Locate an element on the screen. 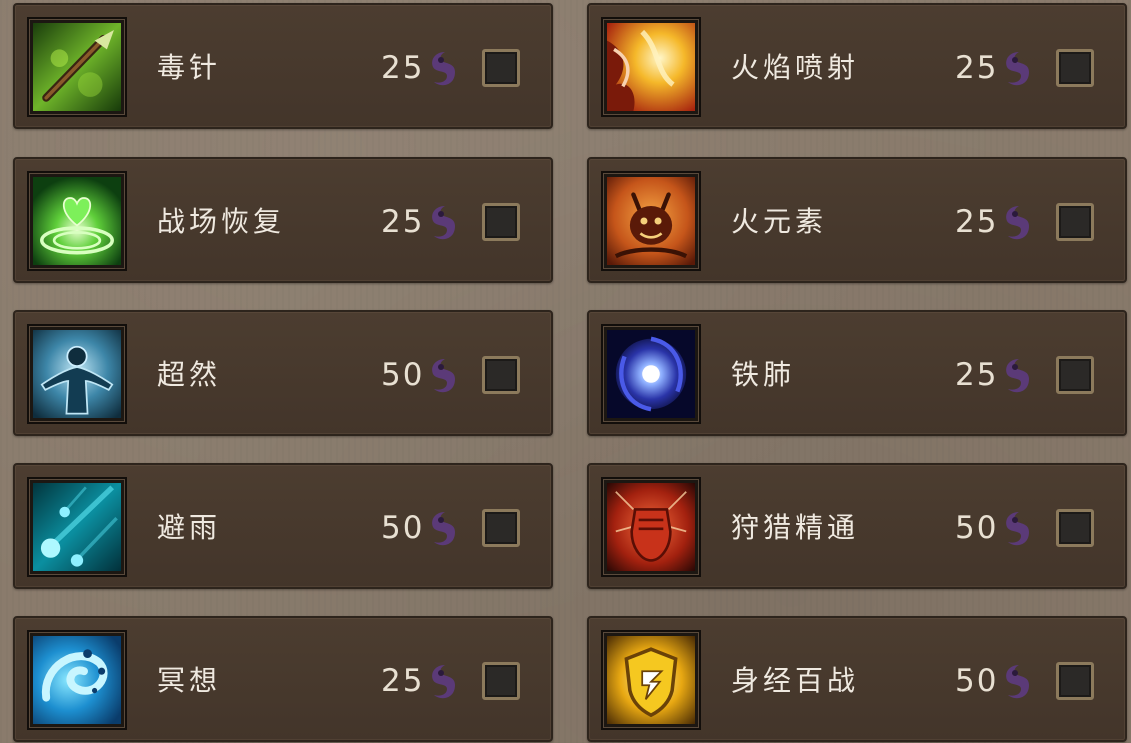  skill-card: 火元素 25 is located at coordinates (857, 220).